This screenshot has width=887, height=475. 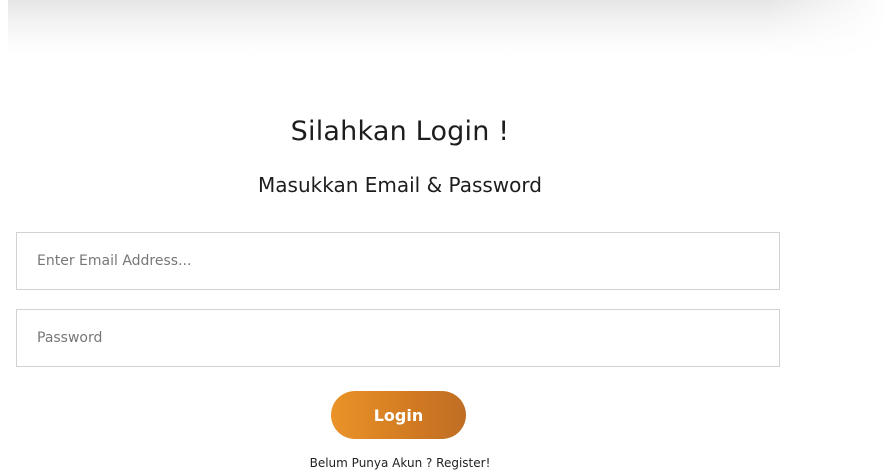 I want to click on navbar-fade, so click(x=827, y=29).